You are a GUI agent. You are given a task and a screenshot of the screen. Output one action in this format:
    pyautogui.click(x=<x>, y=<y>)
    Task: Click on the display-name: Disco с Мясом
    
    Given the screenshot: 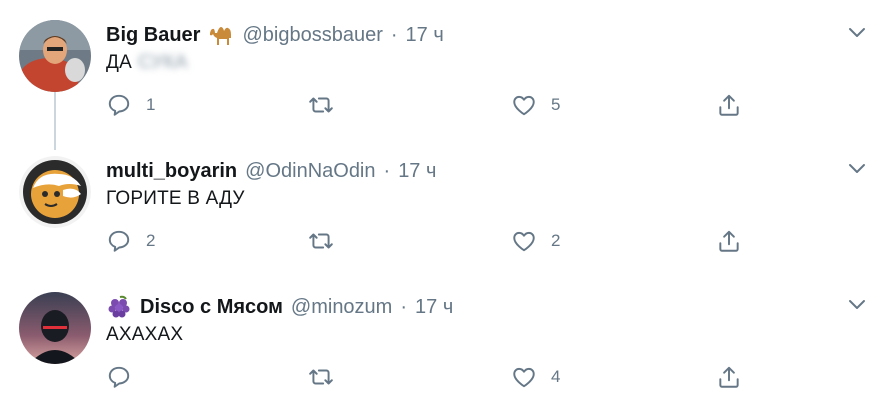 What is the action you would take?
    pyautogui.click(x=211, y=307)
    